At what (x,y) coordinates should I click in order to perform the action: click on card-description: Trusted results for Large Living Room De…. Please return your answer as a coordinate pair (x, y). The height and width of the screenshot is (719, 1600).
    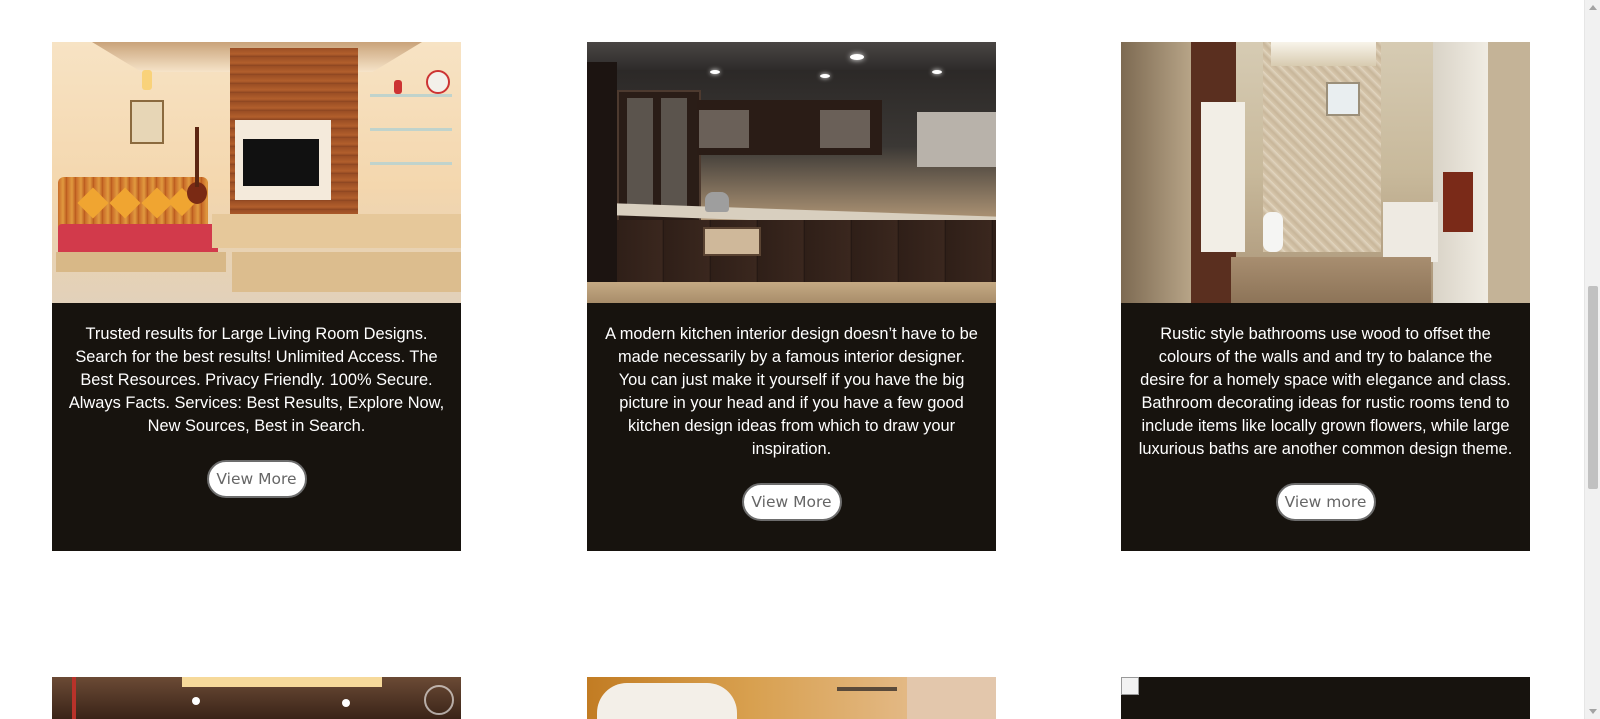
    Looking at the image, I should click on (256, 380).